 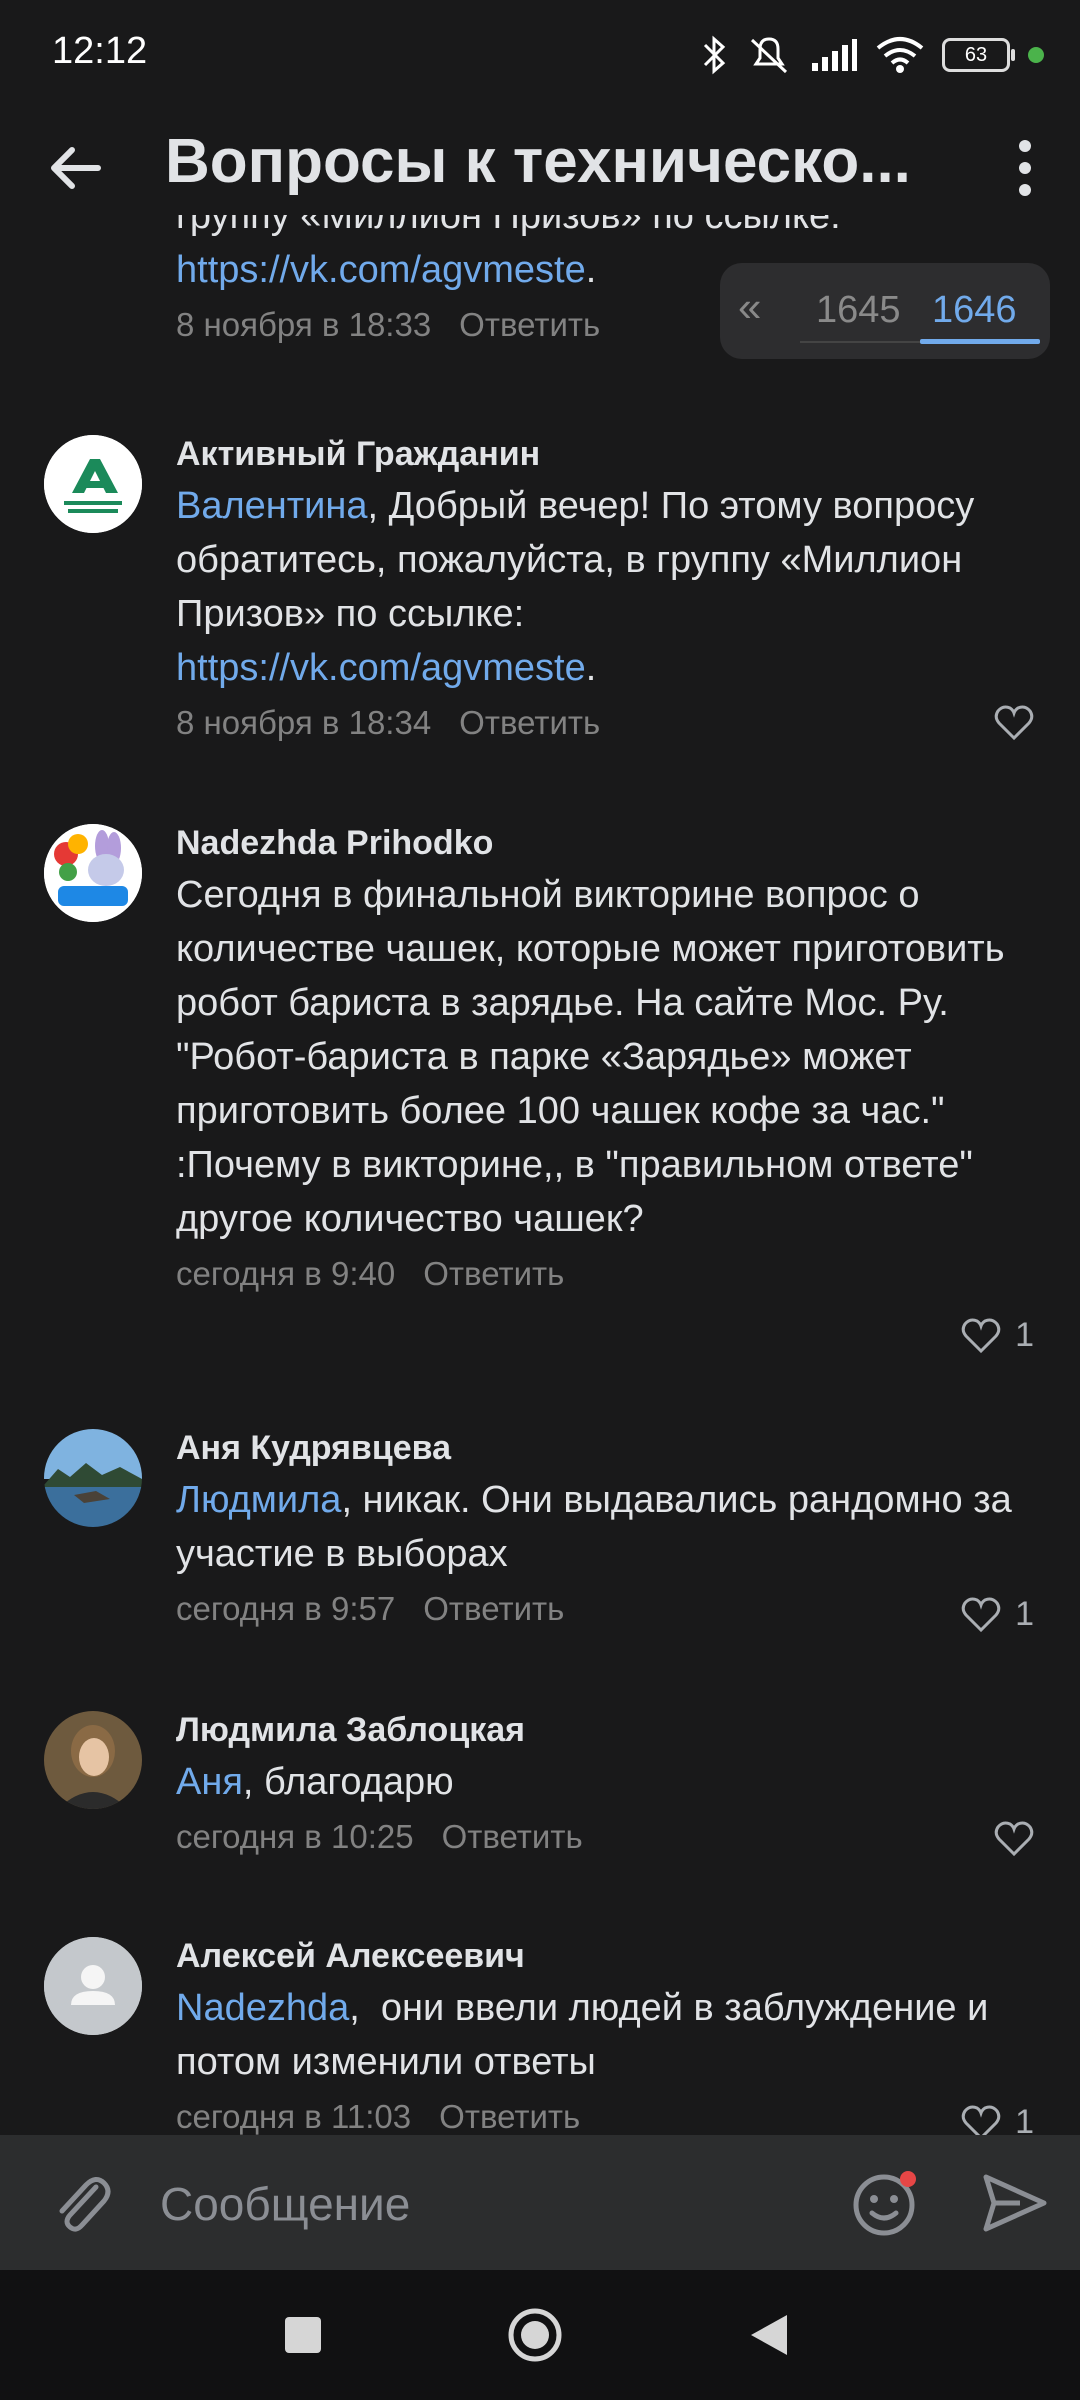 I want to click on comment-meta: сегодня в 10:25 Ответить, so click(x=600, y=1837).